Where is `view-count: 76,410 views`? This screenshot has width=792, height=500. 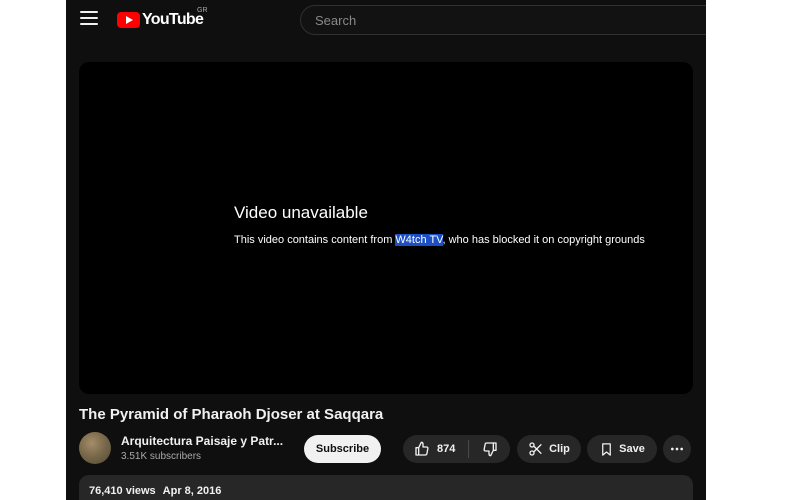
view-count: 76,410 views is located at coordinates (122, 491).